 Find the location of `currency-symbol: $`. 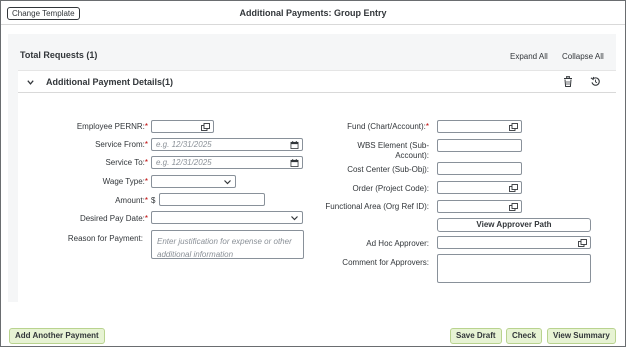

currency-symbol: $ is located at coordinates (153, 200).